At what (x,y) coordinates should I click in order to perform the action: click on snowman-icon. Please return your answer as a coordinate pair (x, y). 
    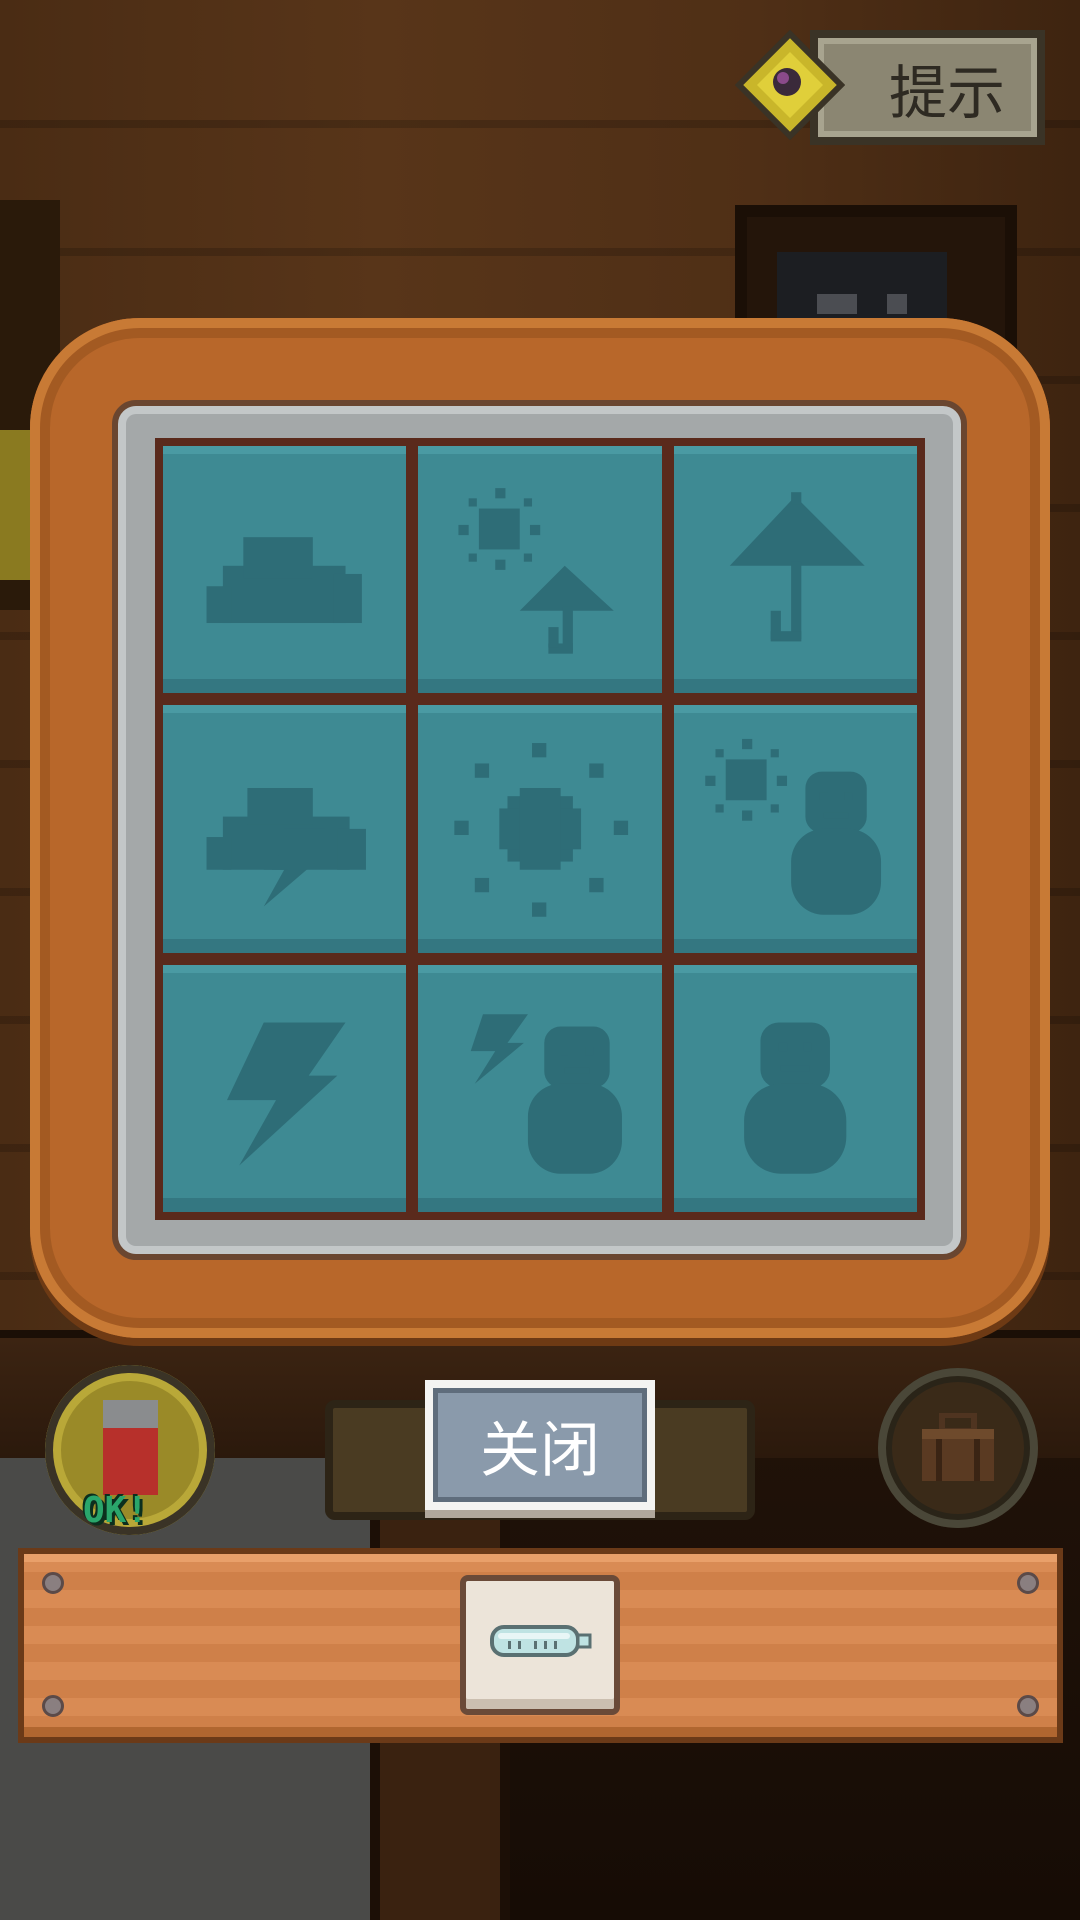
    Looking at the image, I should click on (795, 1098).